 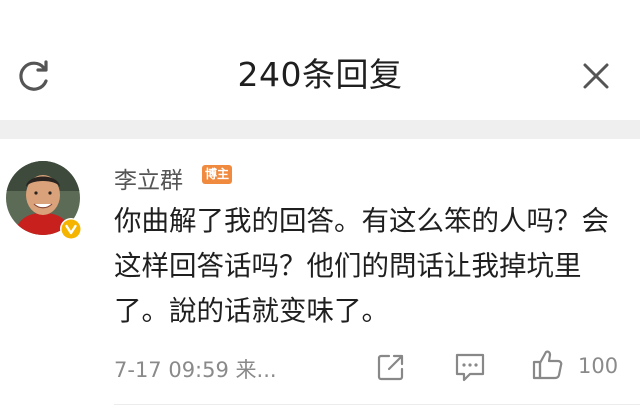 I want to click on thumbs-up-icon, so click(x=547, y=365).